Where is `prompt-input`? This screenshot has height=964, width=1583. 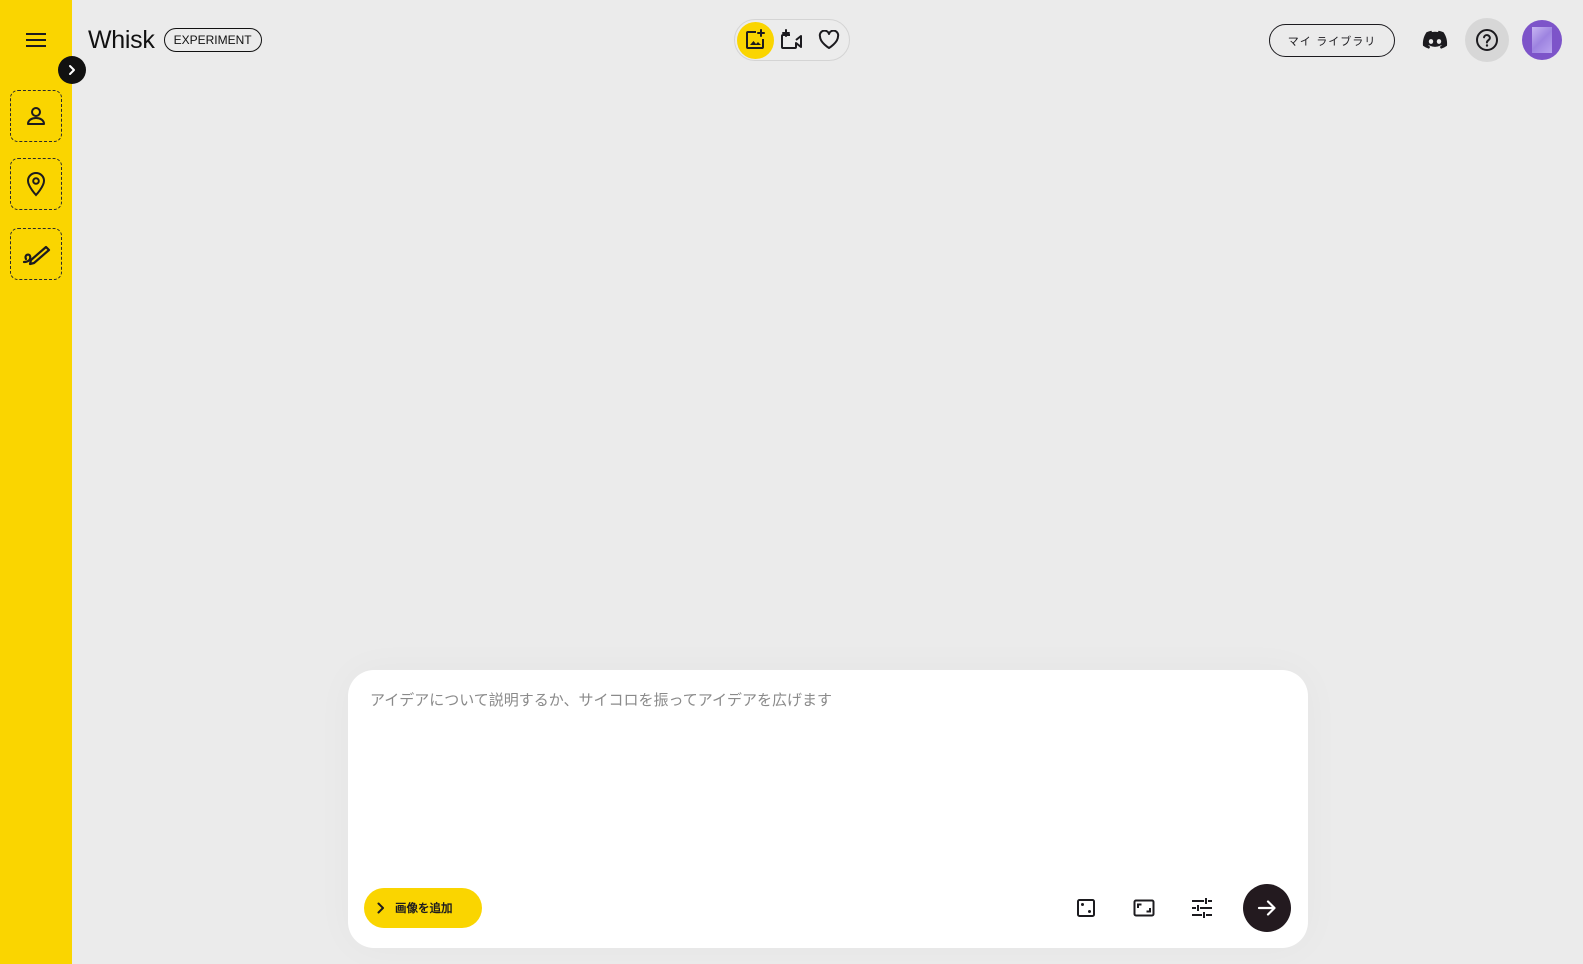
prompt-input is located at coordinates (820, 778).